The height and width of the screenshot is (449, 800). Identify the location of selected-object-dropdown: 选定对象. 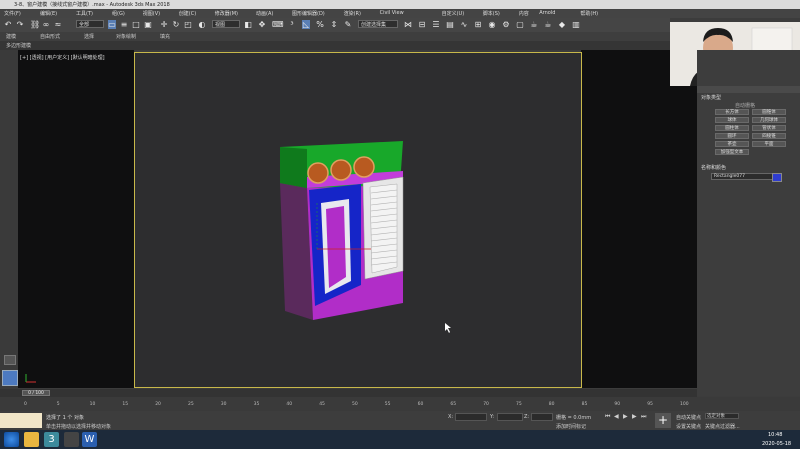
(722, 416).